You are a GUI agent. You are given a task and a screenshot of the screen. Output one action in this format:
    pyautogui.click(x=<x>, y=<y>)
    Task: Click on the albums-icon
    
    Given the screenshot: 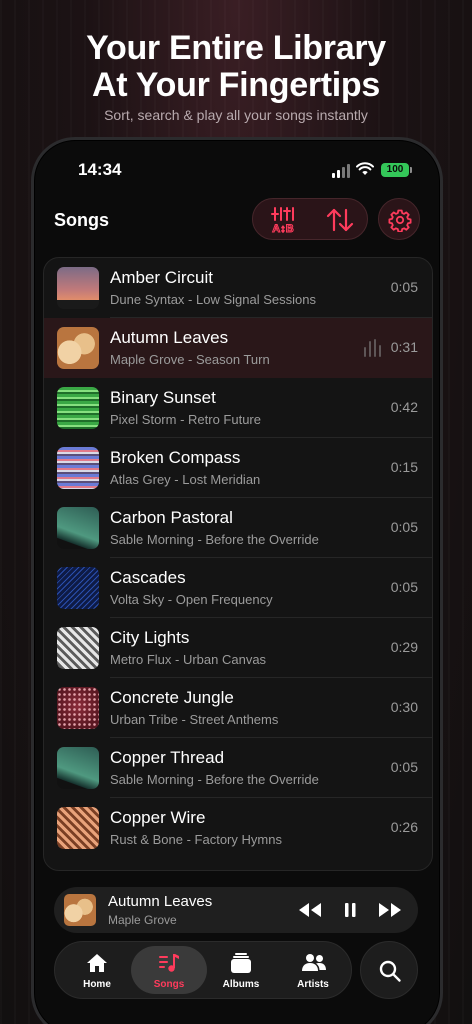 What is the action you would take?
    pyautogui.click(x=241, y=963)
    